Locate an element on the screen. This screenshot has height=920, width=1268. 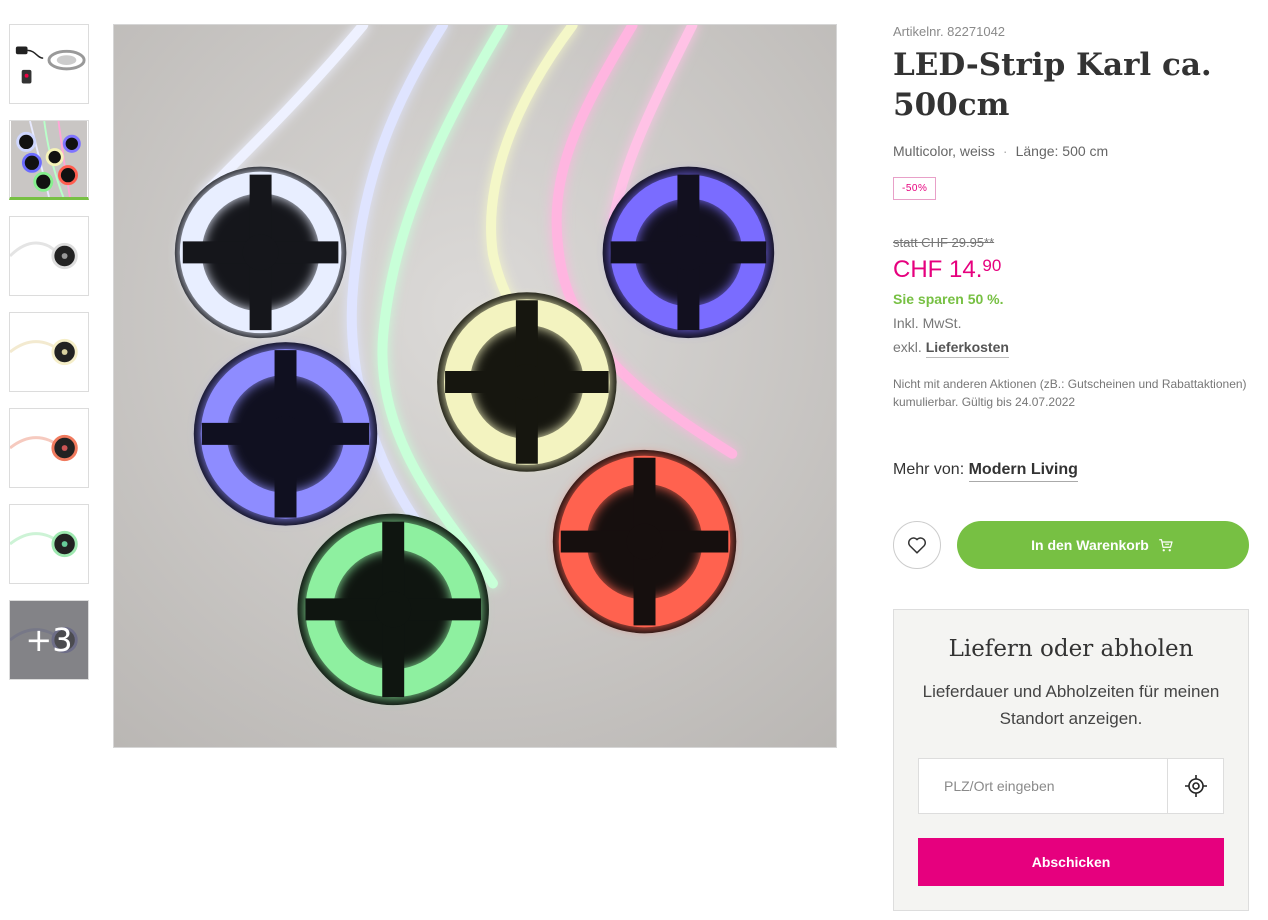
brand-line: Mehr von: Modern Living is located at coordinates (1071, 471).